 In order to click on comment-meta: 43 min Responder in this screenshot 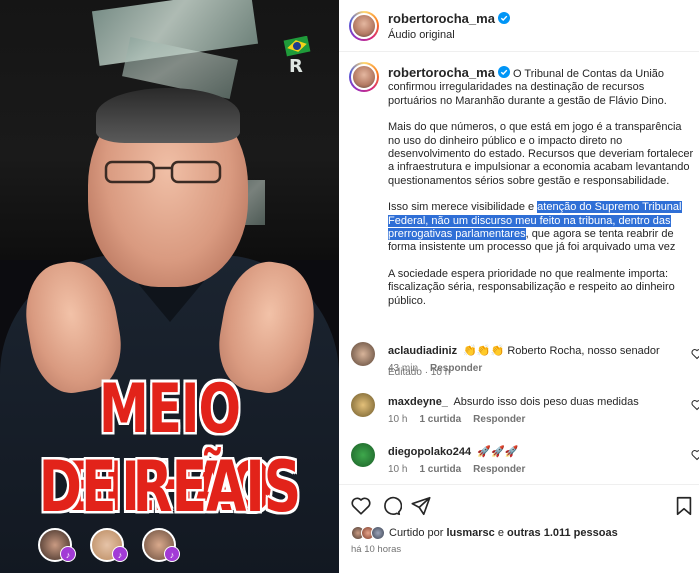, I will do `click(435, 368)`.